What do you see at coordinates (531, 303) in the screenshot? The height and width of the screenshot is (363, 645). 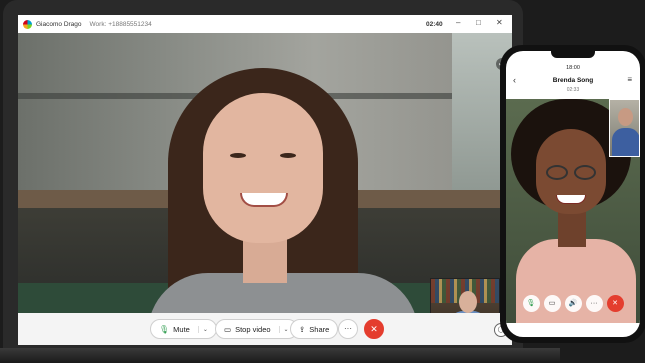 I see `phone-mic-icon: 🎙` at bounding box center [531, 303].